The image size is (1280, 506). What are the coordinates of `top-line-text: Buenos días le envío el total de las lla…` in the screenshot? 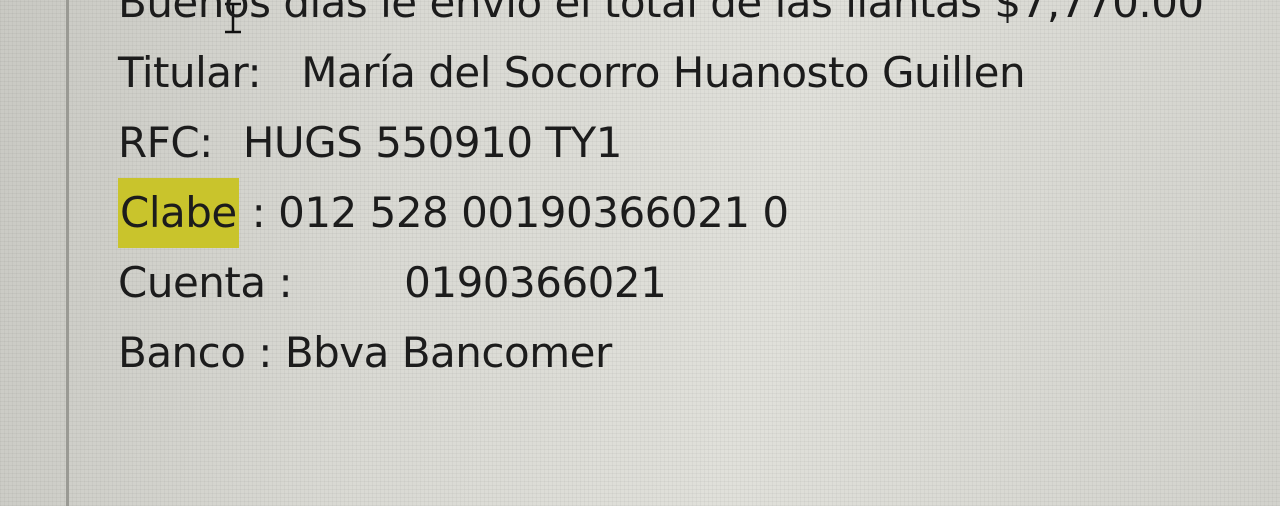 It's located at (661, 13).